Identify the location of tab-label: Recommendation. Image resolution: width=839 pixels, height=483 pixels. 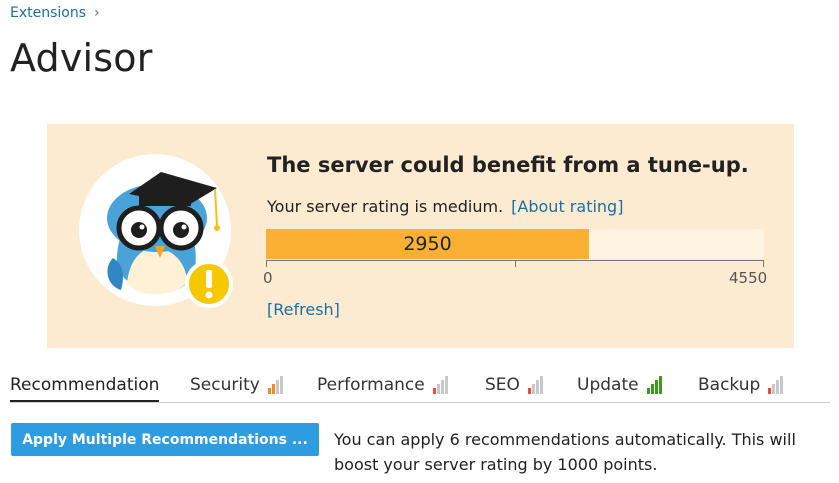
(85, 385).